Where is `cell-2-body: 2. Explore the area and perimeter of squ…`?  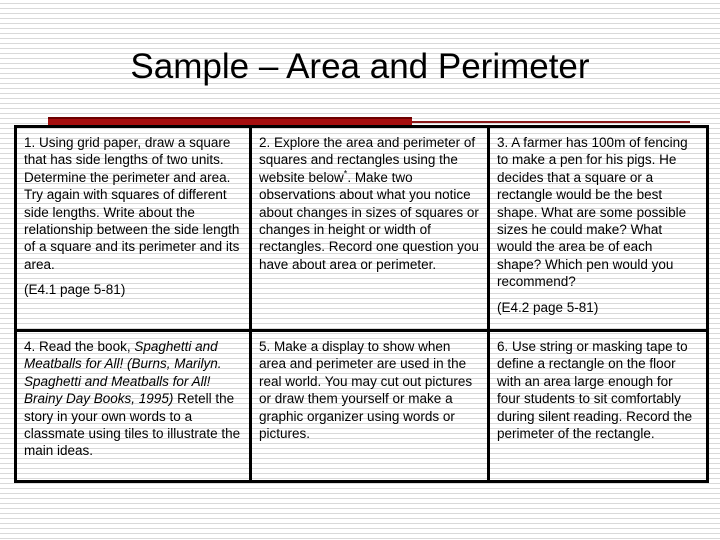 cell-2-body: 2. Explore the area and perimeter of squ… is located at coordinates (369, 203).